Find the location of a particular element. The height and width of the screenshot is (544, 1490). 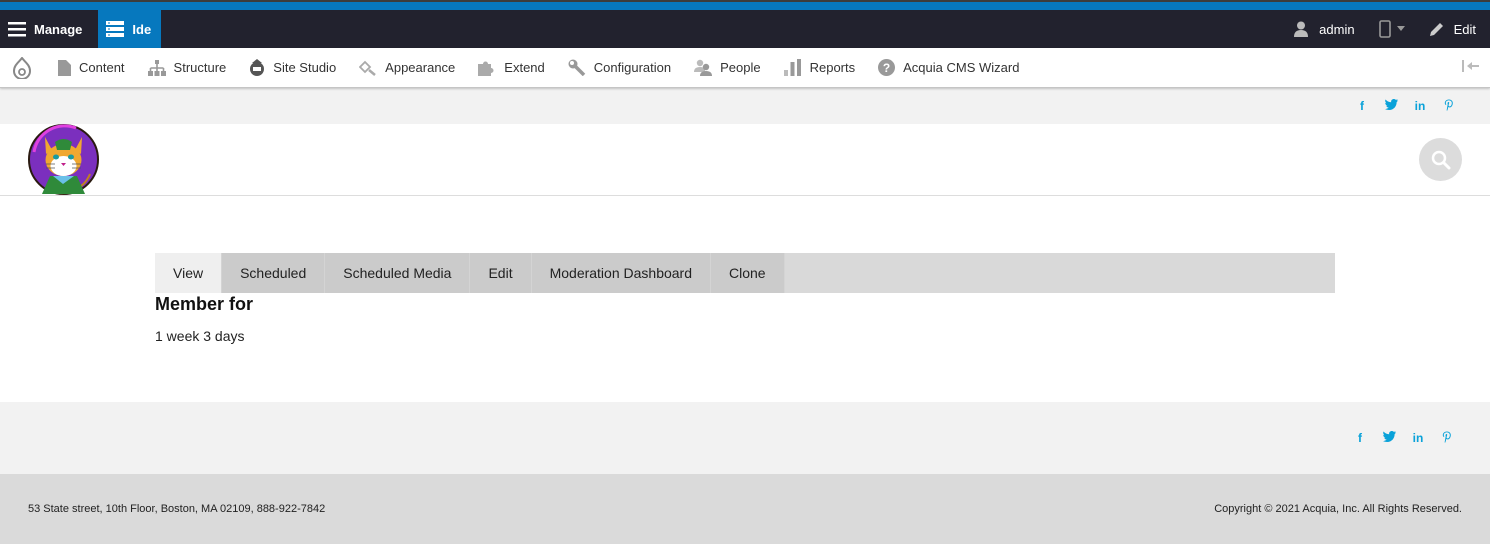

responsive-preview-button is located at coordinates (1392, 29).